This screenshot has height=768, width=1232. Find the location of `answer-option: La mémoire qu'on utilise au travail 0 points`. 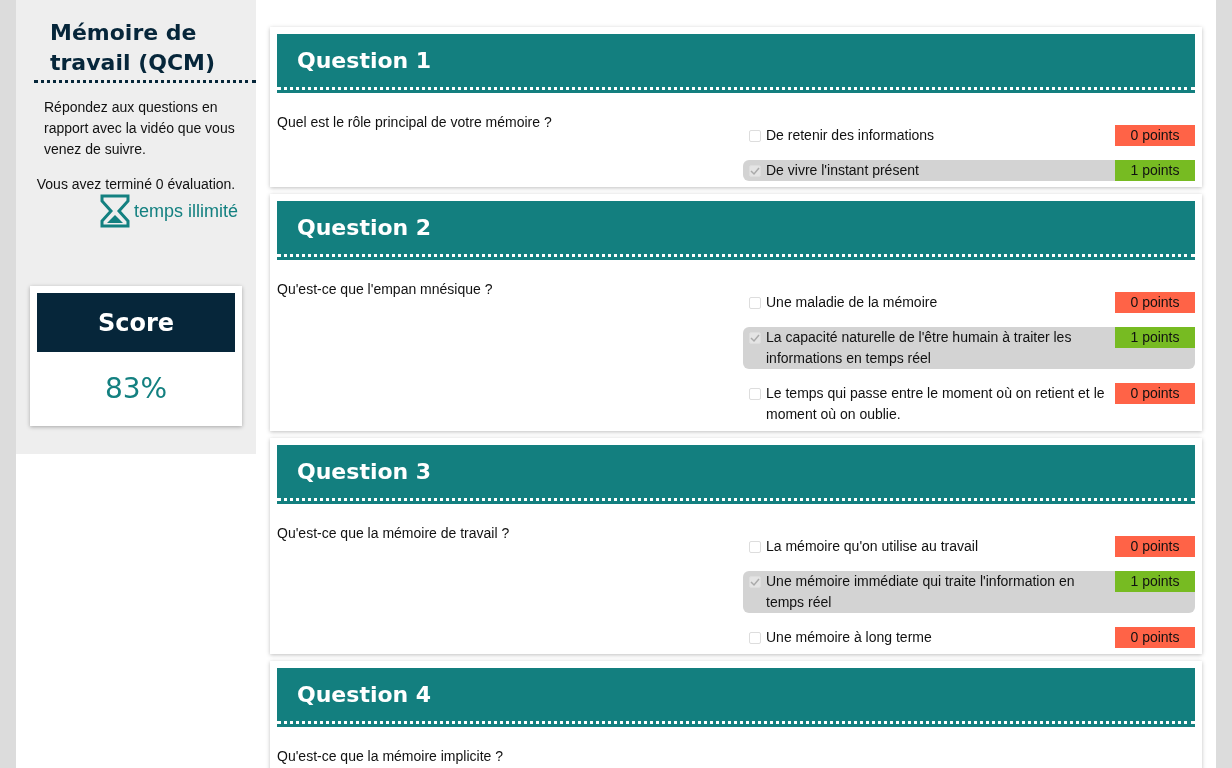

answer-option: La mémoire qu'on utilise au travail 0 points is located at coordinates (969, 546).